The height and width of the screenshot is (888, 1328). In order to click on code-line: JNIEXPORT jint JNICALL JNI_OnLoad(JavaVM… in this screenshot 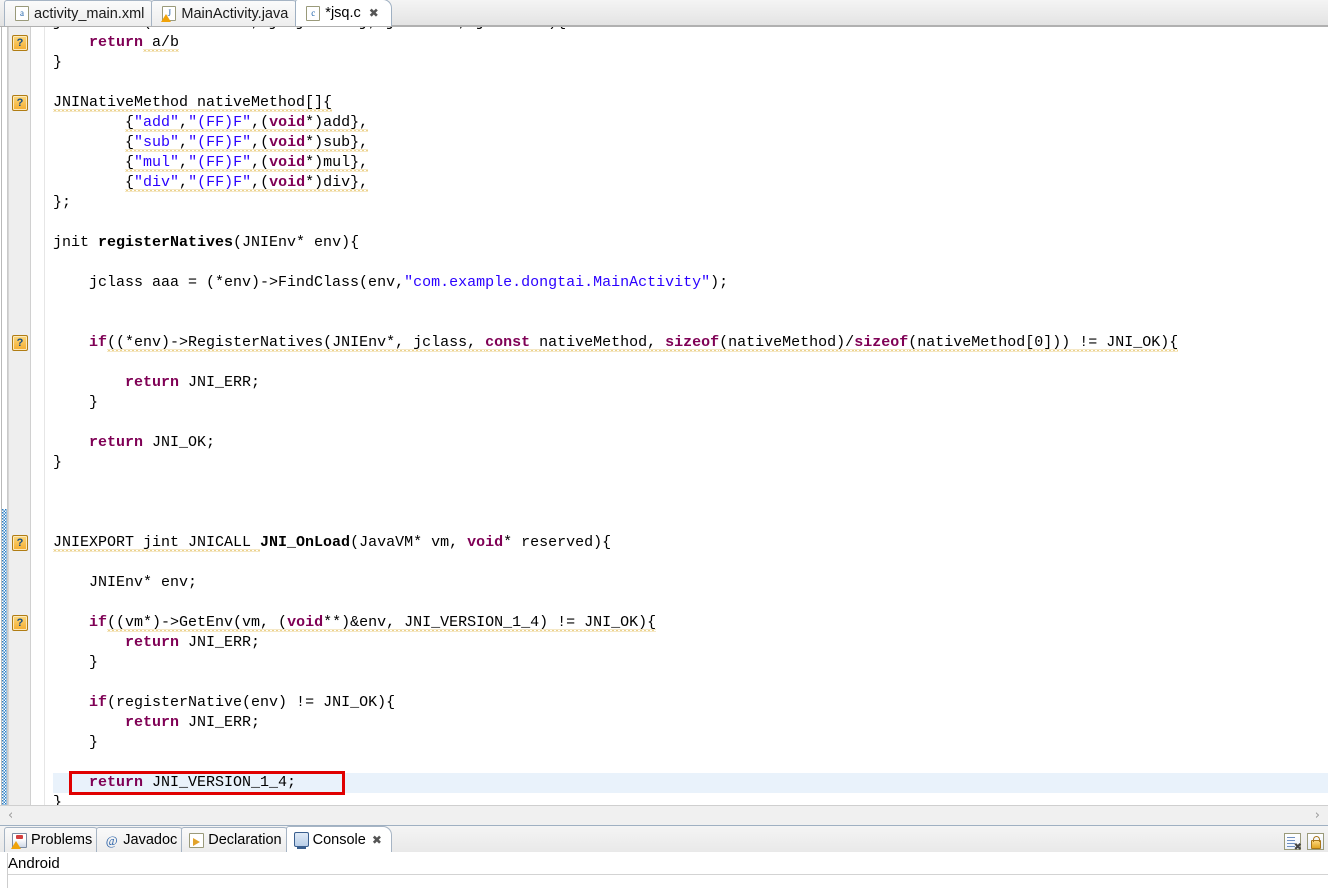, I will do `click(690, 543)`.